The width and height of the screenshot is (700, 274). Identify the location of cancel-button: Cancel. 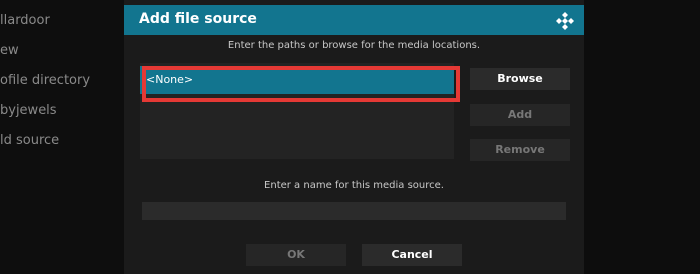
(412, 255).